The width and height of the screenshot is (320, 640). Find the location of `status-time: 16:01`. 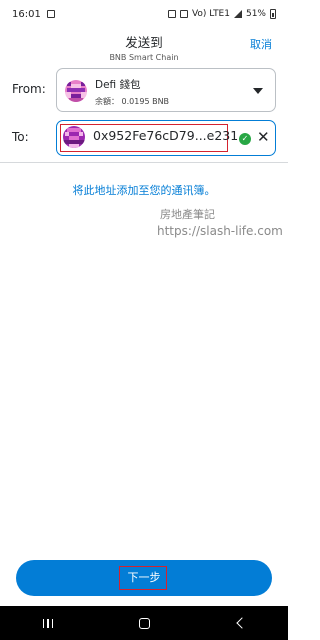

status-time: 16:01 is located at coordinates (26, 14).